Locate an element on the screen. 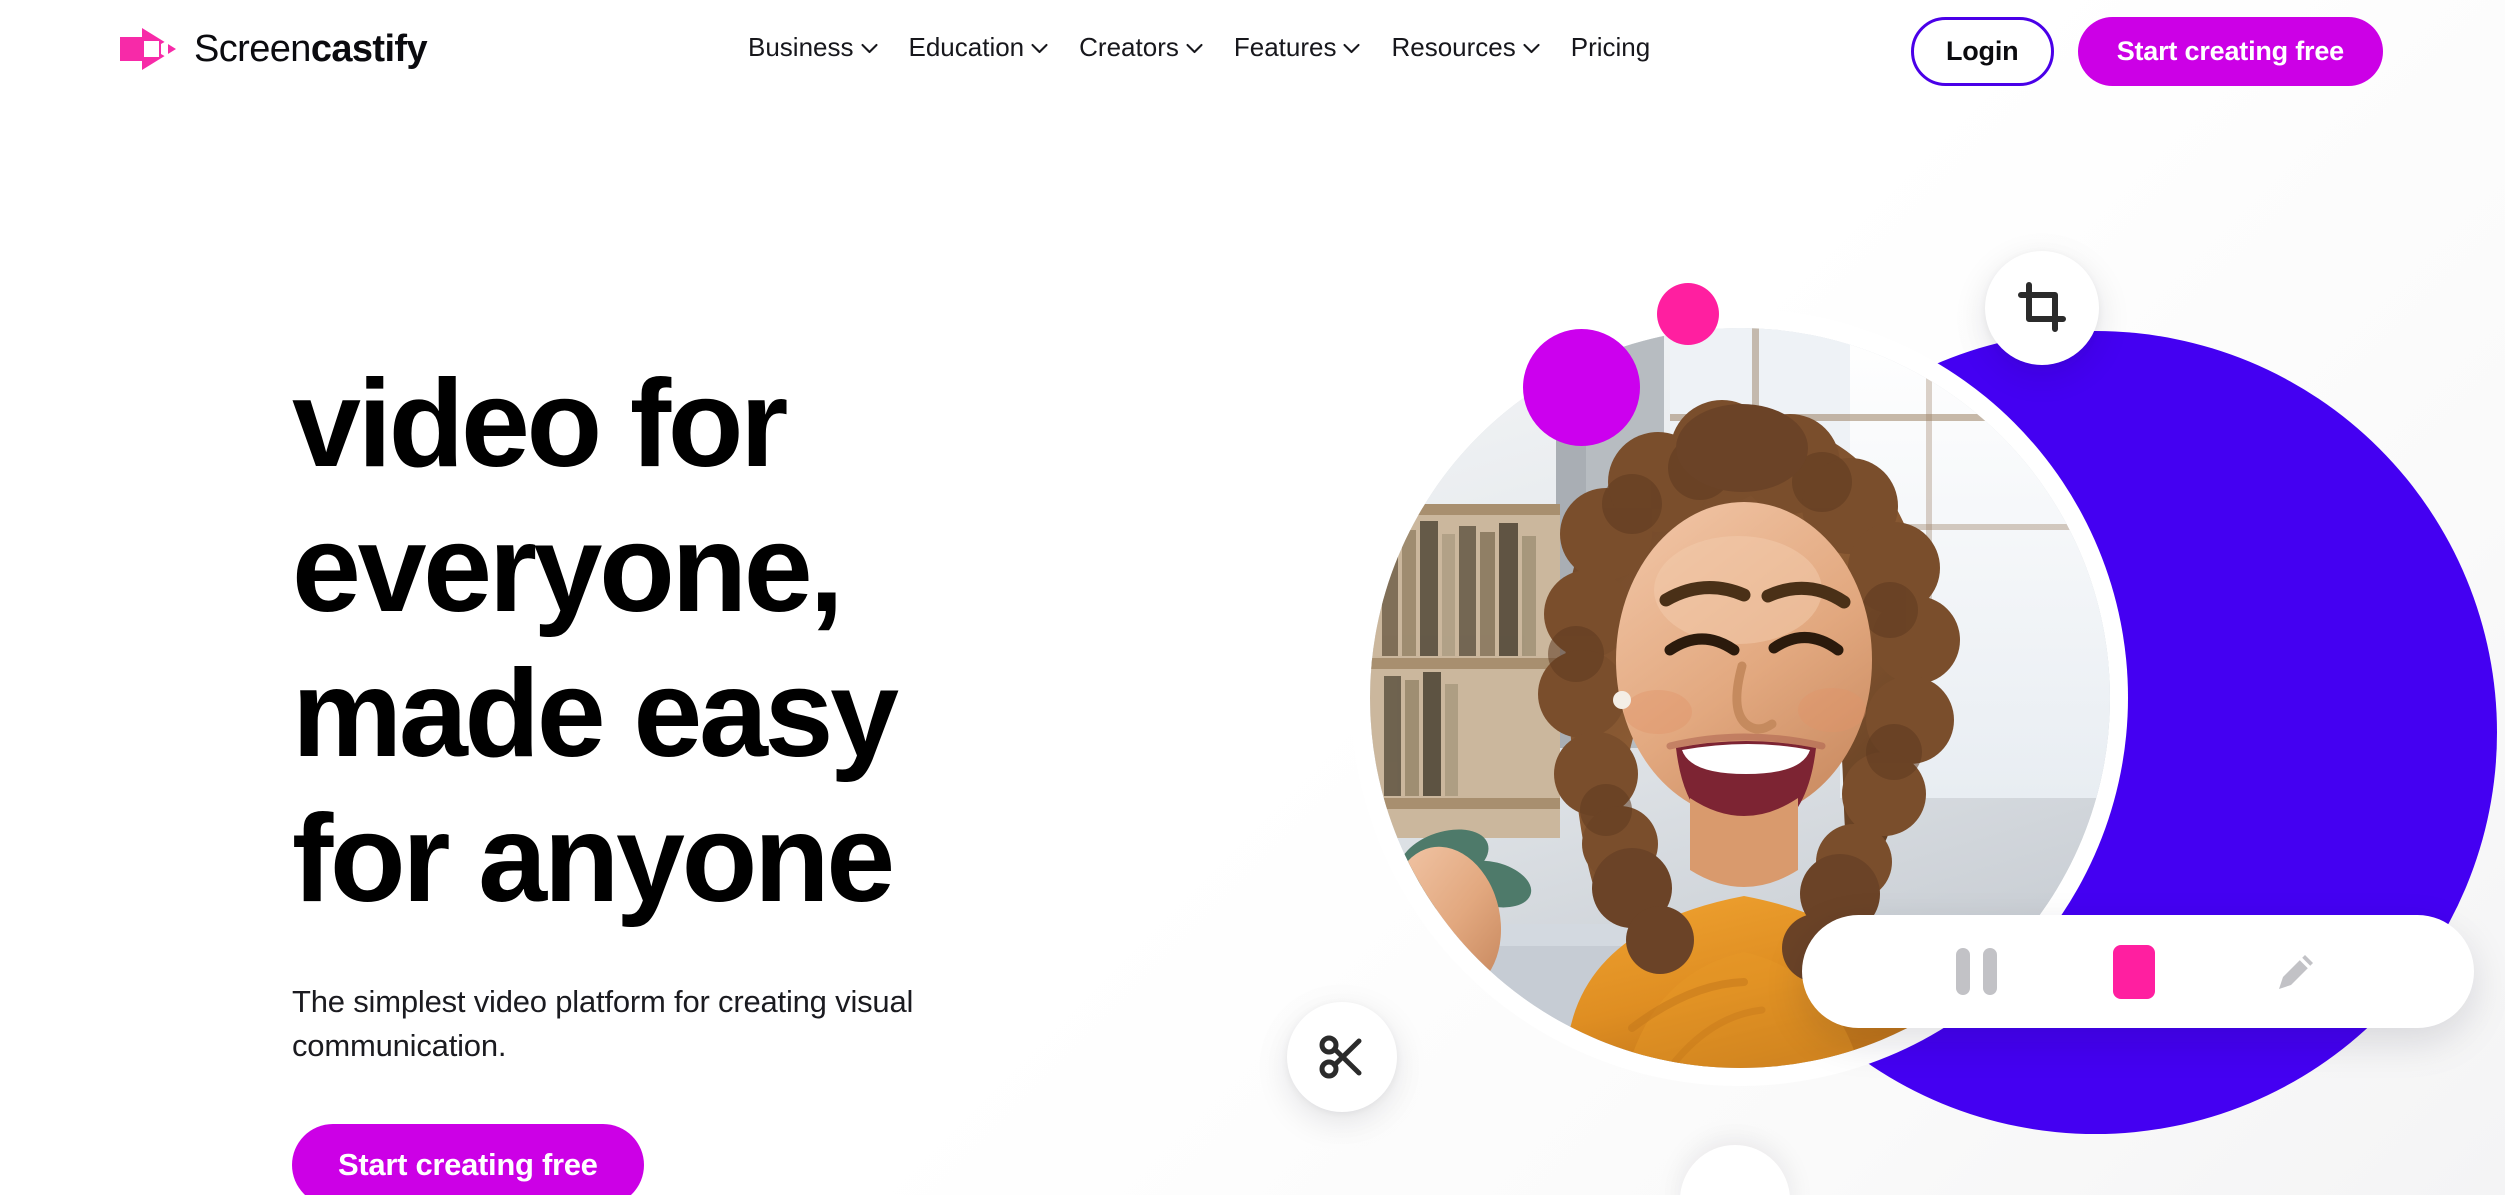 This screenshot has width=2505, height=1195. nav-label: Pricing is located at coordinates (1610, 47).